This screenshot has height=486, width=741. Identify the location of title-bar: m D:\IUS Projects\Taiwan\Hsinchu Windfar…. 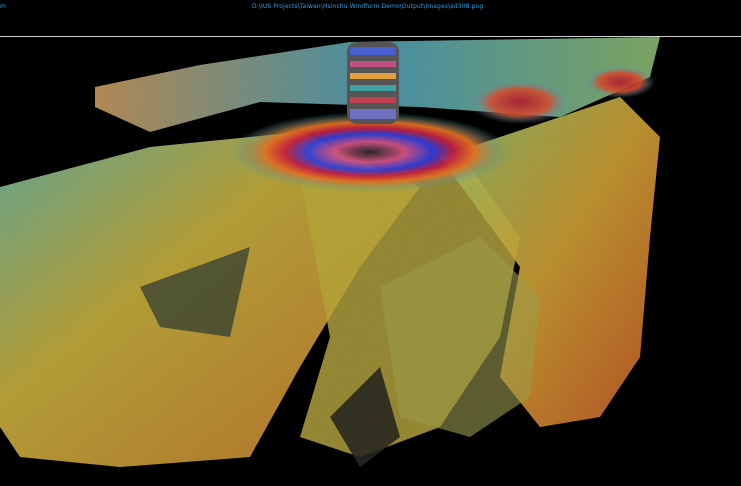
(370, 18).